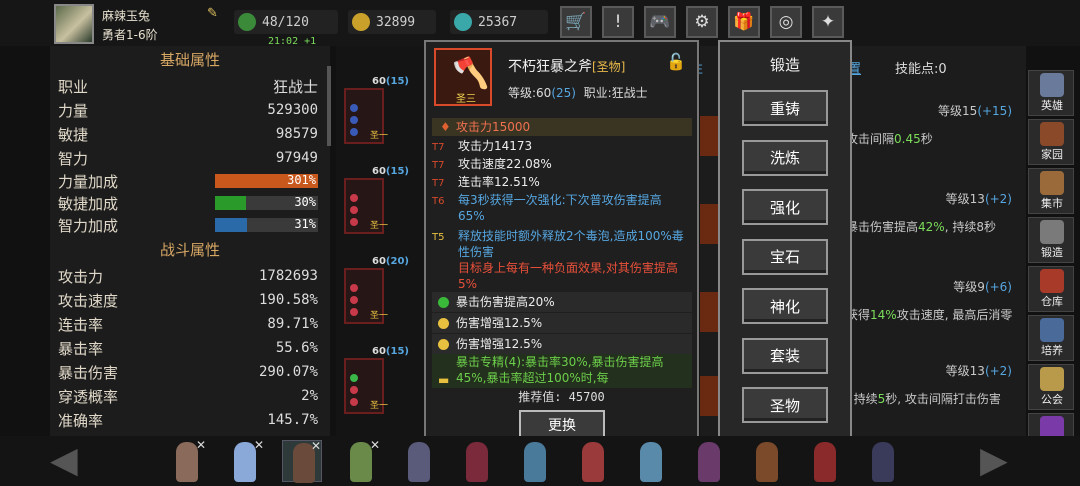 This screenshot has width=1080, height=486. Describe the element at coordinates (561, 244) in the screenshot. I see `item-affix-line: T5 释放技能时额外释放2个毒泡,造成100%毒性伤害` at that location.